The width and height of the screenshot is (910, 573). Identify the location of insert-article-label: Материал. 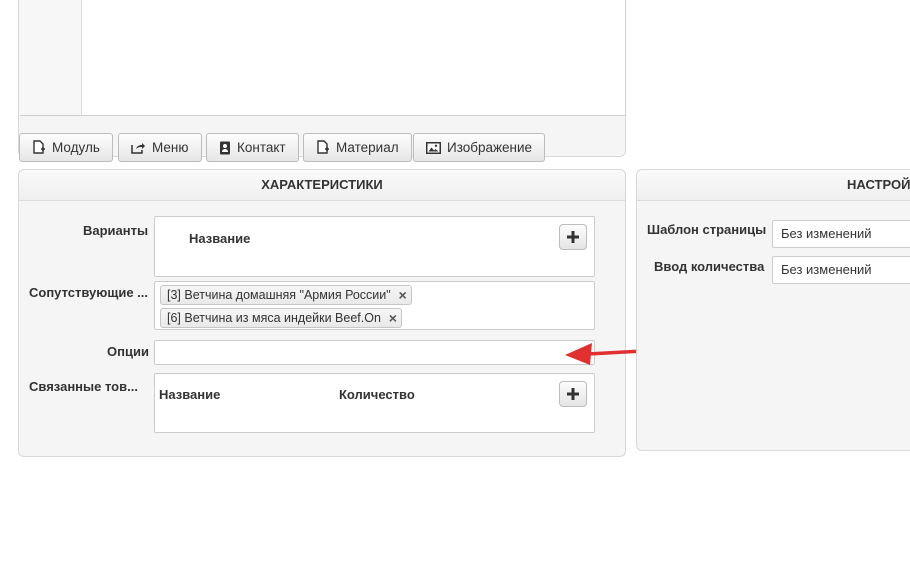
(367, 147).